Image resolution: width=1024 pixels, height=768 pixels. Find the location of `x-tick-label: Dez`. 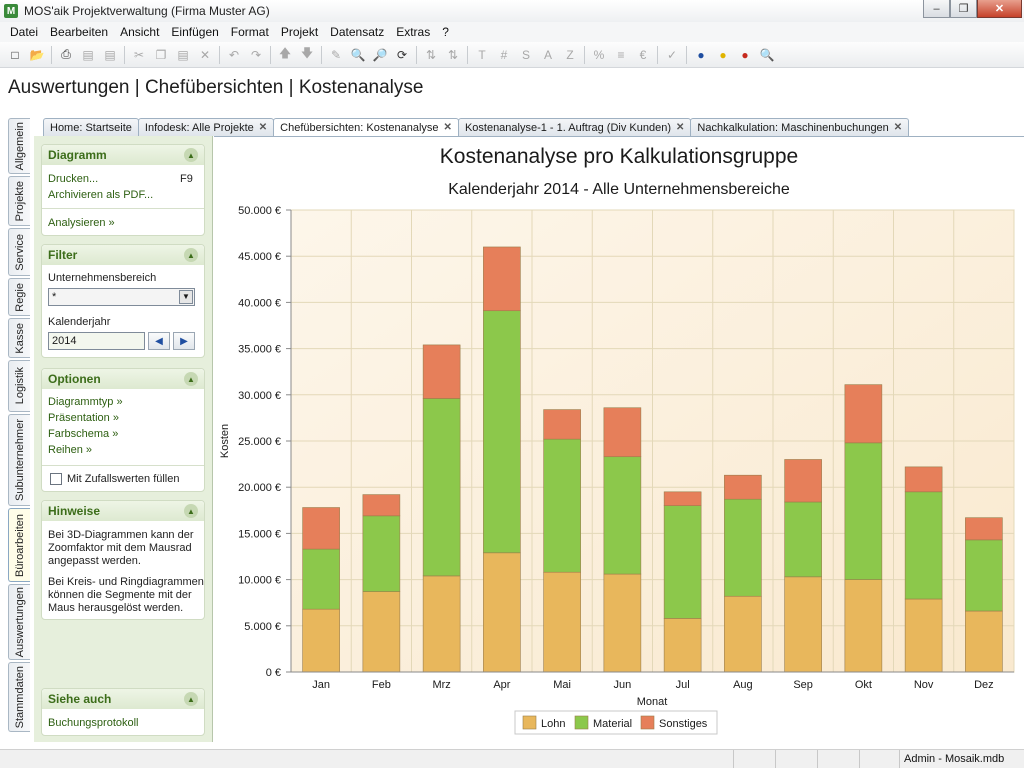

x-tick-label: Dez is located at coordinates (984, 685).